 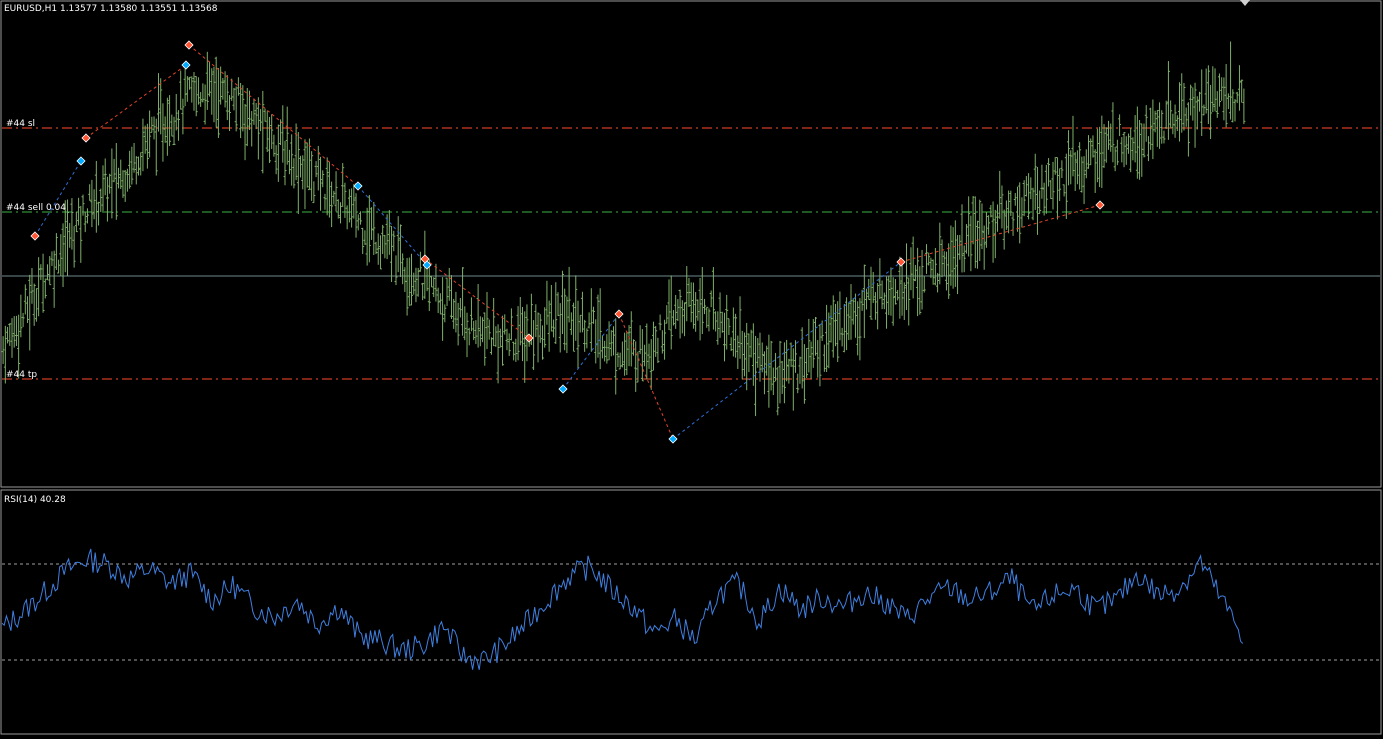 What do you see at coordinates (58, 198) in the screenshot?
I see `trade-connector` at bounding box center [58, 198].